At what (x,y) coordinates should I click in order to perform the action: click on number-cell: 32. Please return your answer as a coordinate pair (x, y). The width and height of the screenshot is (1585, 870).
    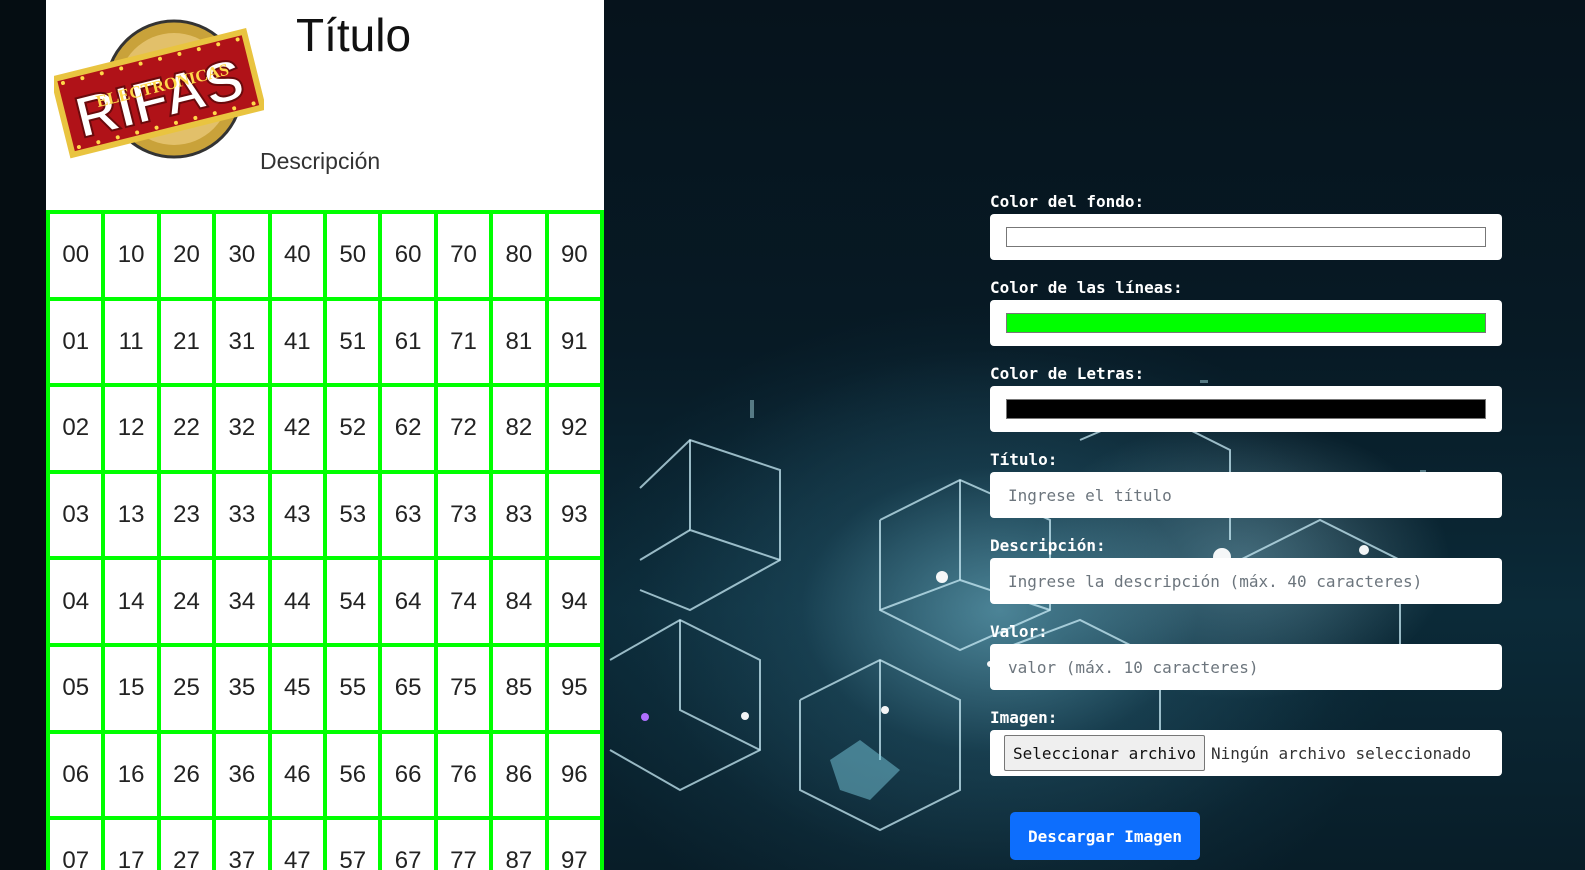
    Looking at the image, I should click on (244, 430).